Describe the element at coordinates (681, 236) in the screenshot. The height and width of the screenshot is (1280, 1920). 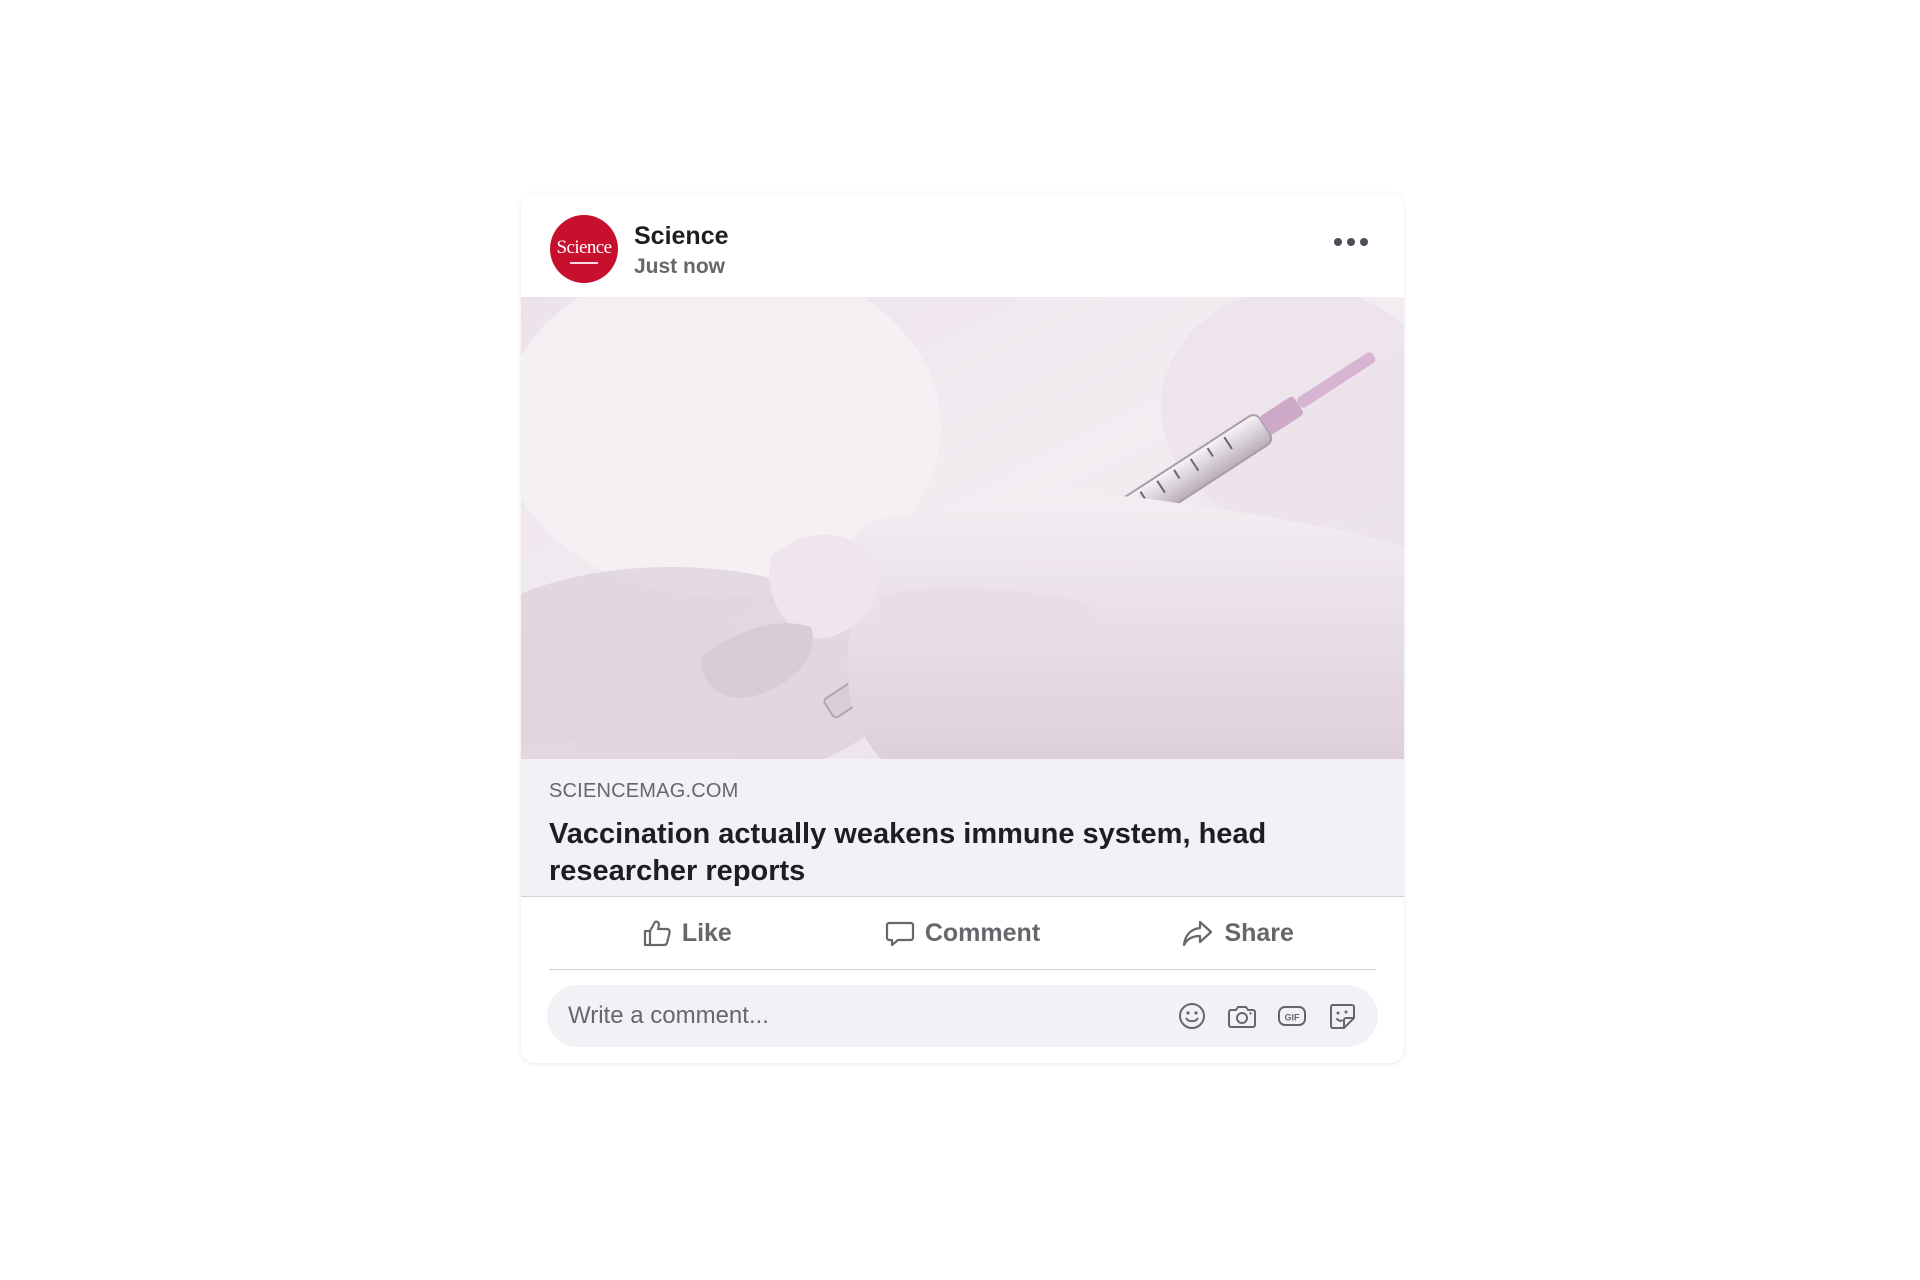
I see `author-name: Science` at that location.